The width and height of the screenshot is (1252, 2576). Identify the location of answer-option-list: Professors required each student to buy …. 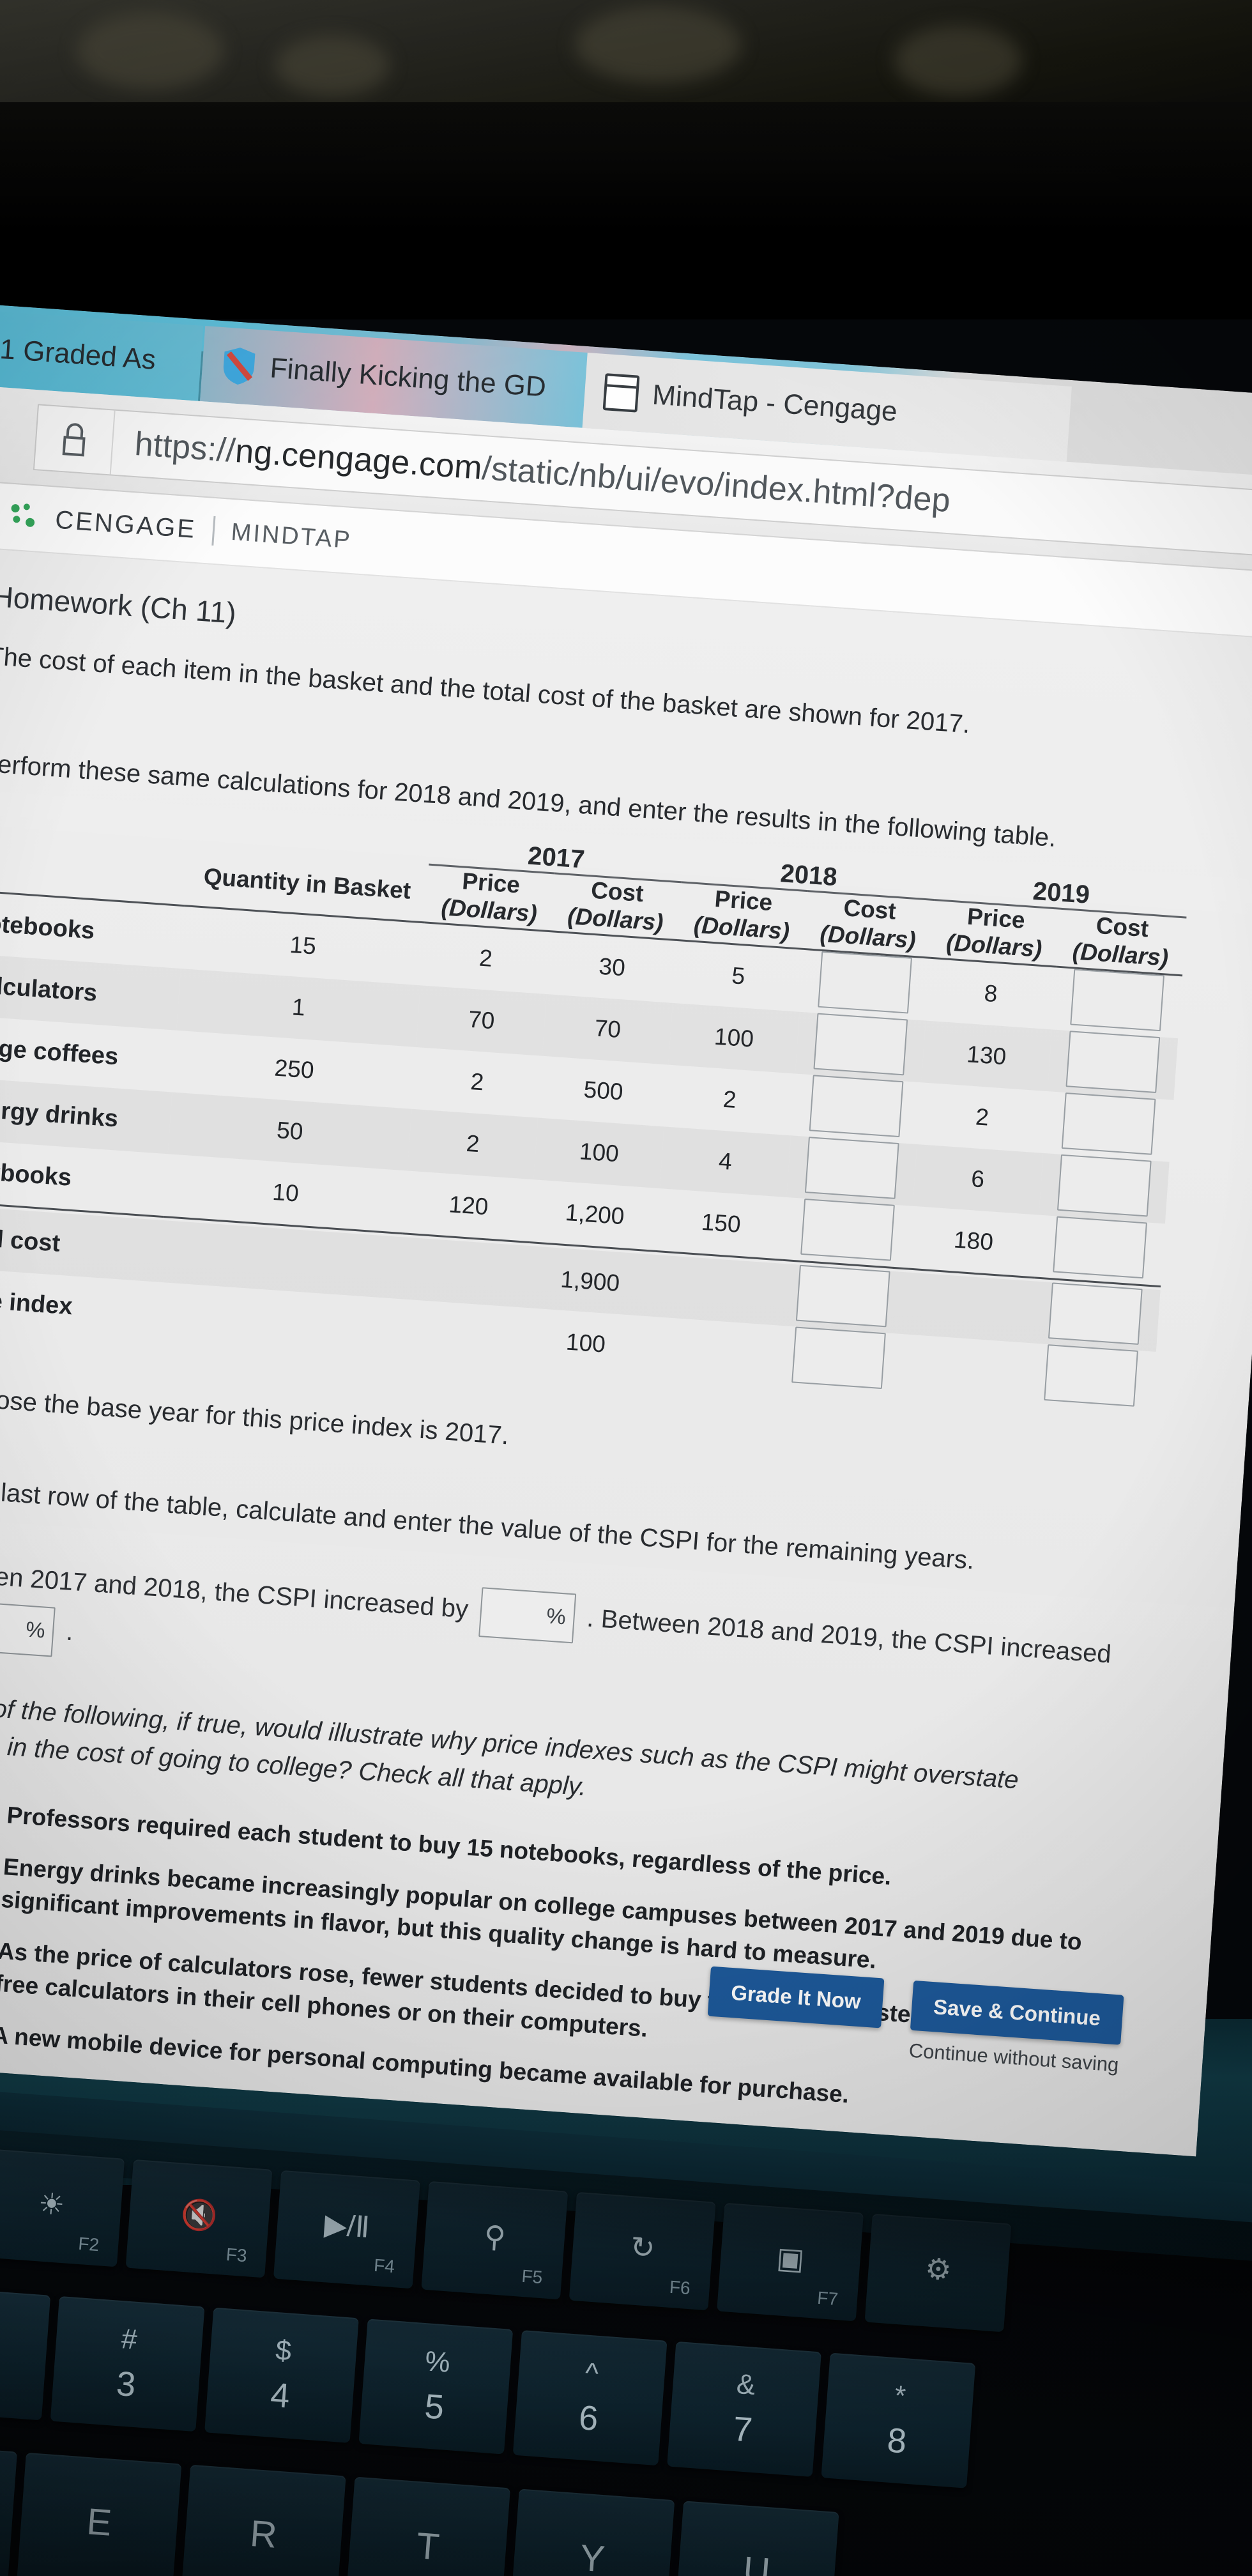
(569, 1960).